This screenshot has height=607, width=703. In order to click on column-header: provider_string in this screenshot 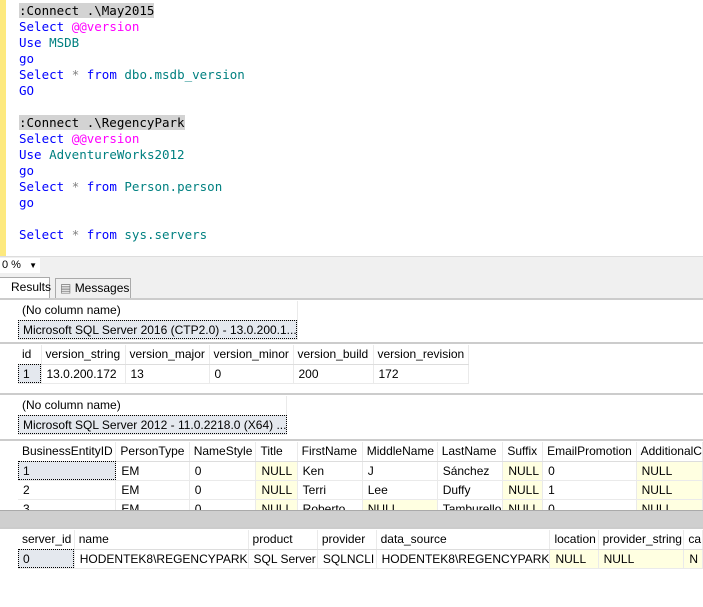, I will do `click(641, 540)`.